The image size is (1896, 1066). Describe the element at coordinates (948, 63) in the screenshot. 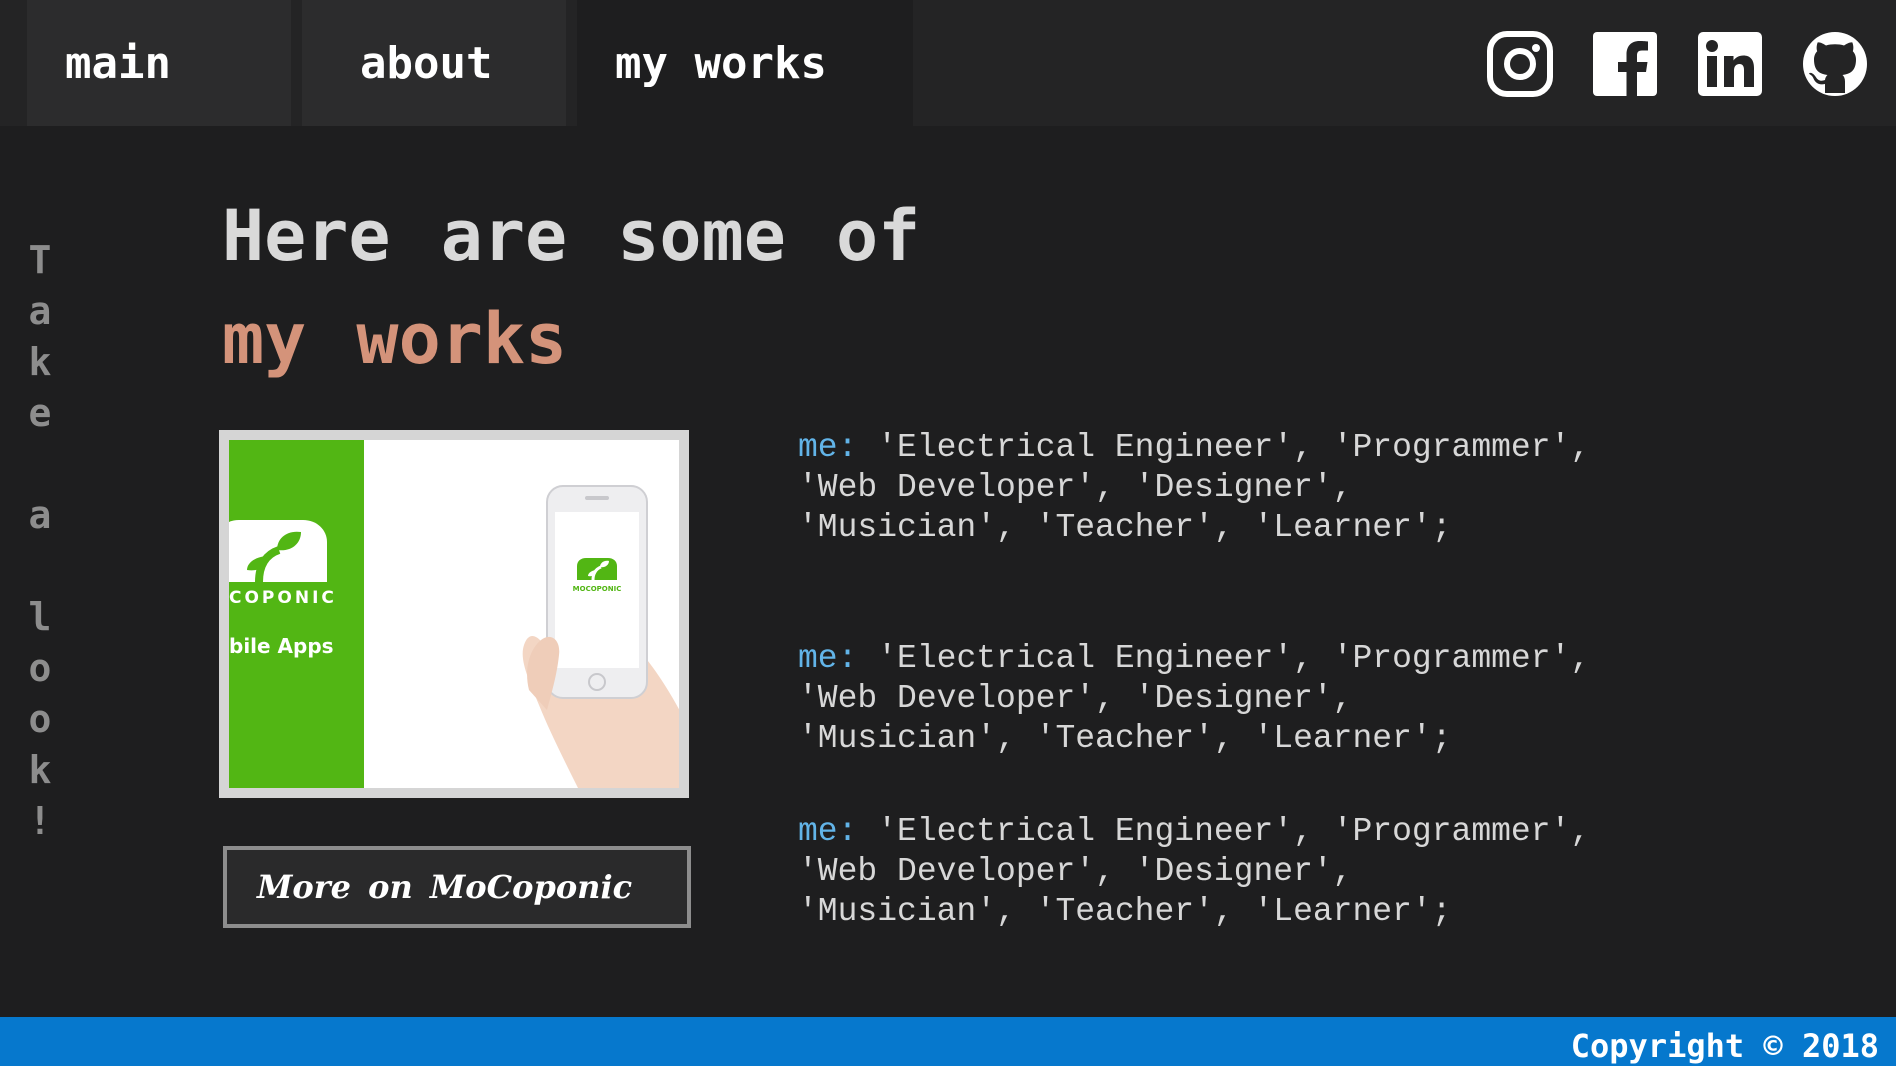

I see `top-nav: main about my works` at that location.